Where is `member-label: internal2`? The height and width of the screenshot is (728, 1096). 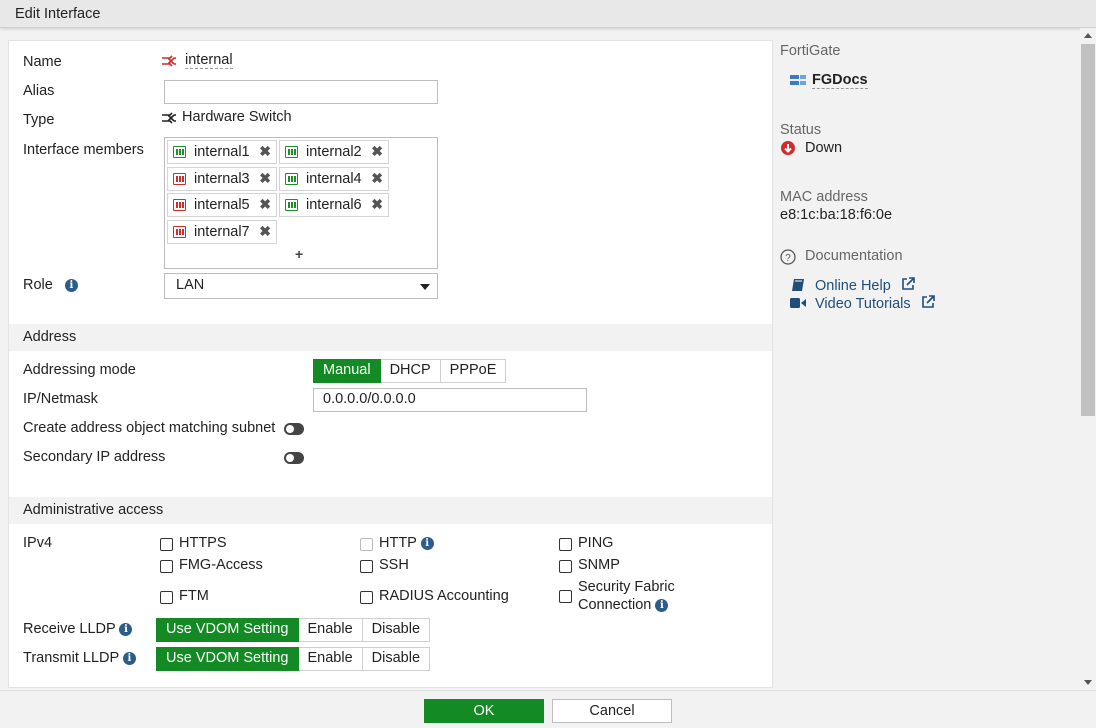 member-label: internal2 is located at coordinates (334, 152).